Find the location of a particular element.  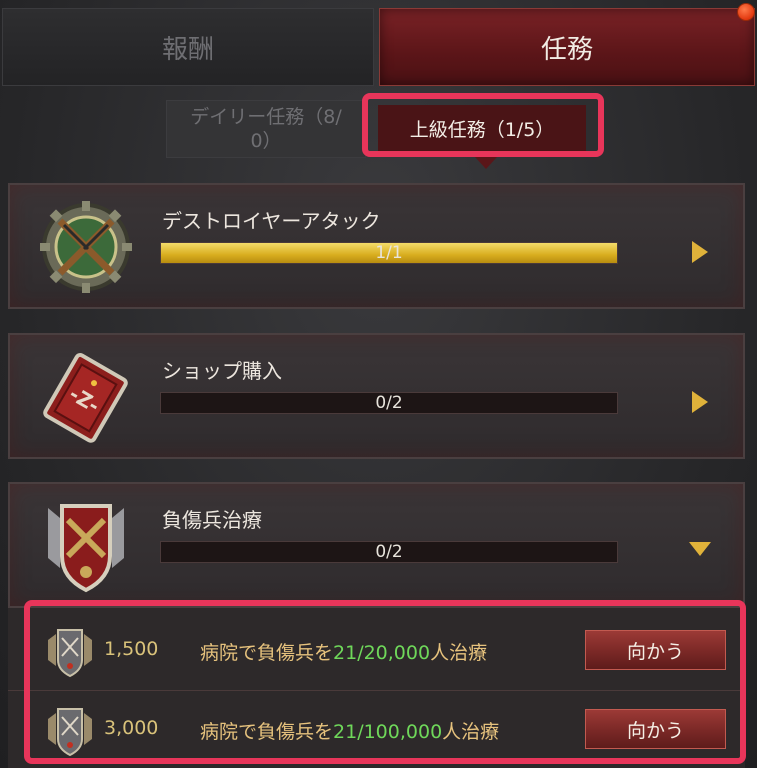

subtab-daily-label-line2: 0） is located at coordinates (266, 141).